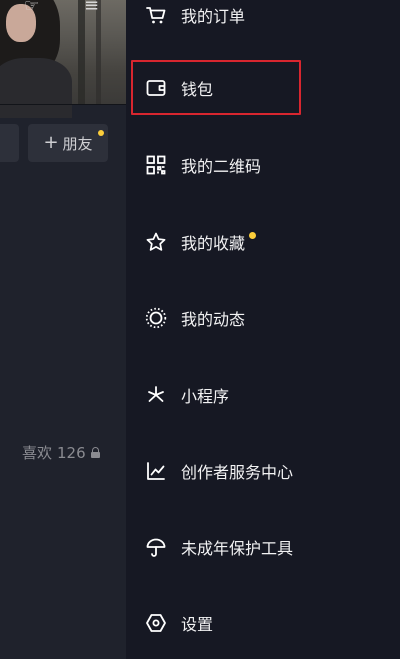 The width and height of the screenshot is (400, 659). I want to click on profile-cover-photo, so click(63, 59).